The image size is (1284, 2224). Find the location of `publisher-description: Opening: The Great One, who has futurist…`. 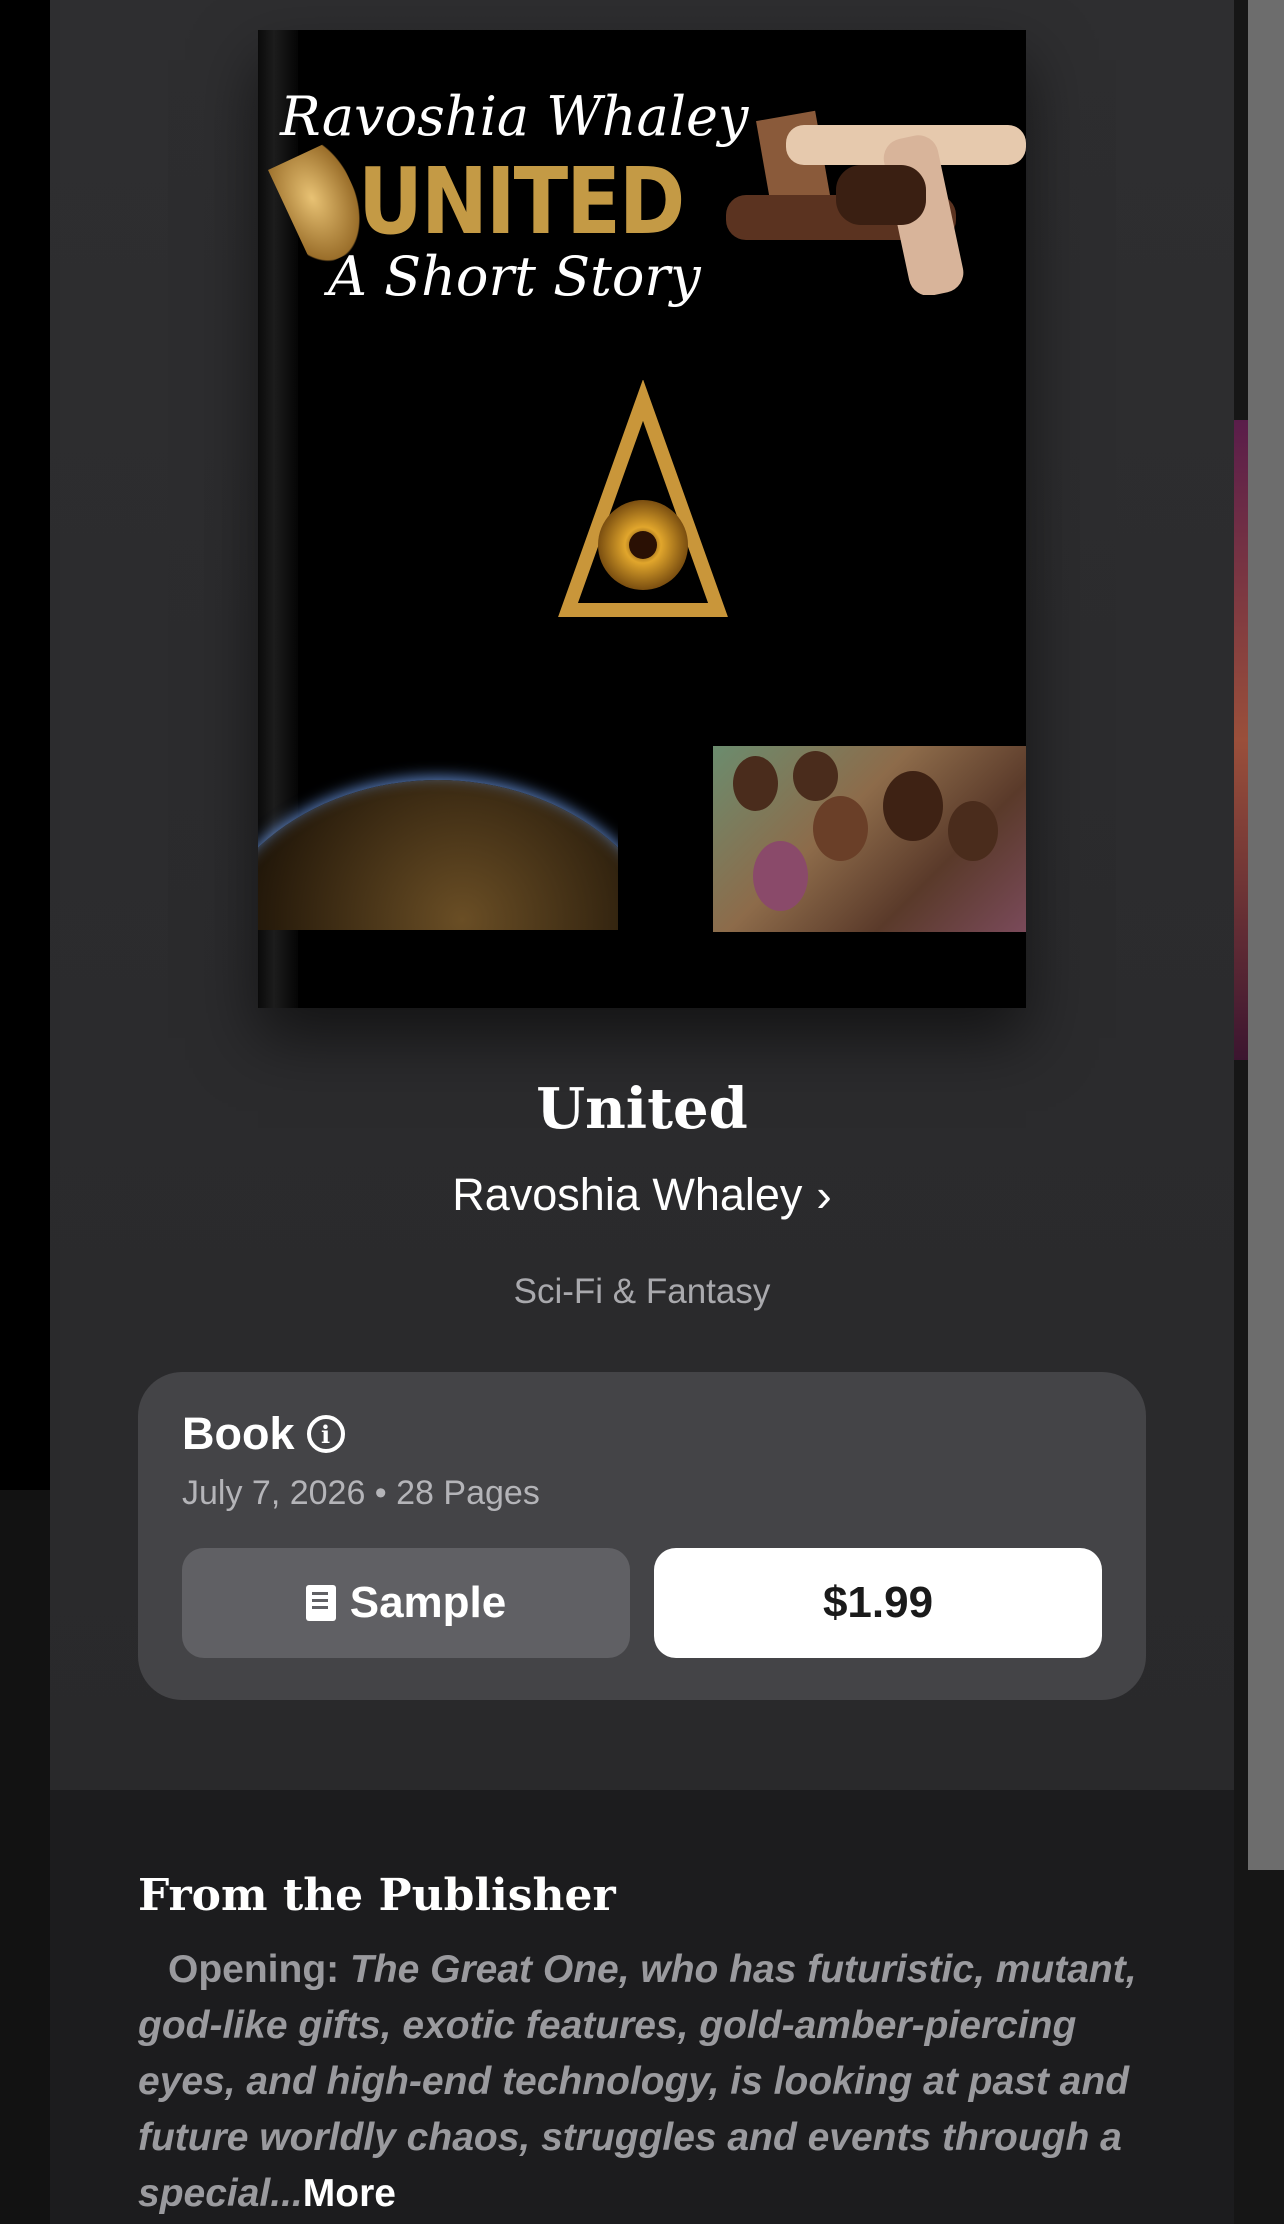

publisher-description: Opening: The Great One, who has futurist… is located at coordinates (643, 2082).